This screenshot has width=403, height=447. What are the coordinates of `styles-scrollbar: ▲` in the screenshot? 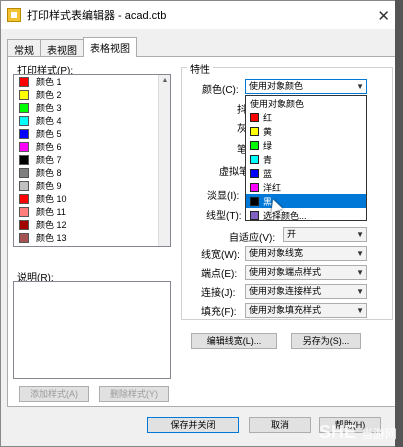 It's located at (164, 160).